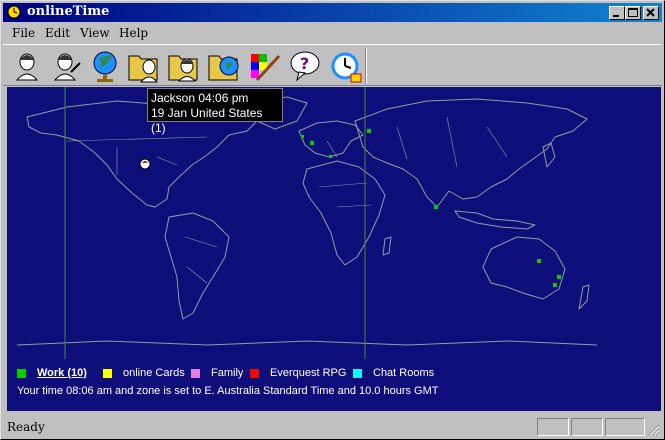 Image resolution: width=665 pixels, height=440 pixels. What do you see at coordinates (143, 69) in the screenshot?
I see `folder-person-icon` at bounding box center [143, 69].